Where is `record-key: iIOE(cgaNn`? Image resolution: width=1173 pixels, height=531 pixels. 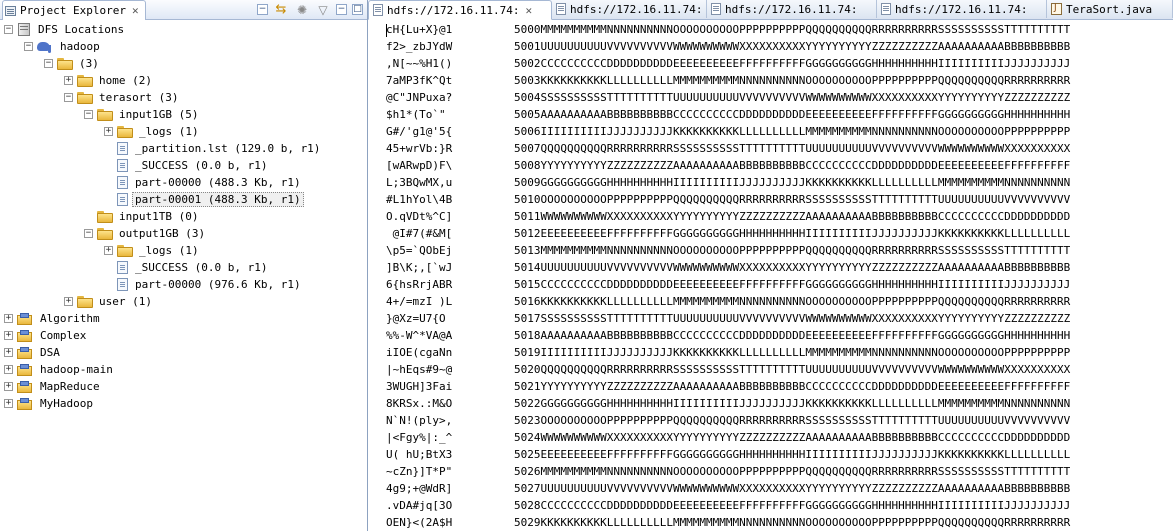
record-key: iIOE(cgaNn is located at coordinates (419, 352).